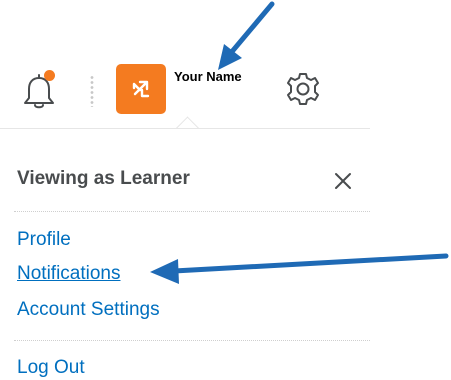 This screenshot has height=380, width=451. What do you see at coordinates (343, 181) in the screenshot?
I see `close-icon` at bounding box center [343, 181].